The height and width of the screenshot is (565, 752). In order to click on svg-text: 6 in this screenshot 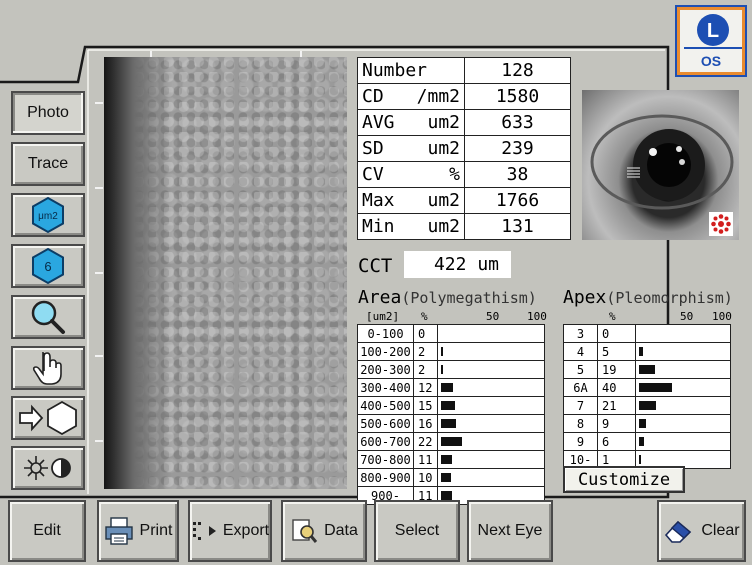, I will do `click(47, 266)`.